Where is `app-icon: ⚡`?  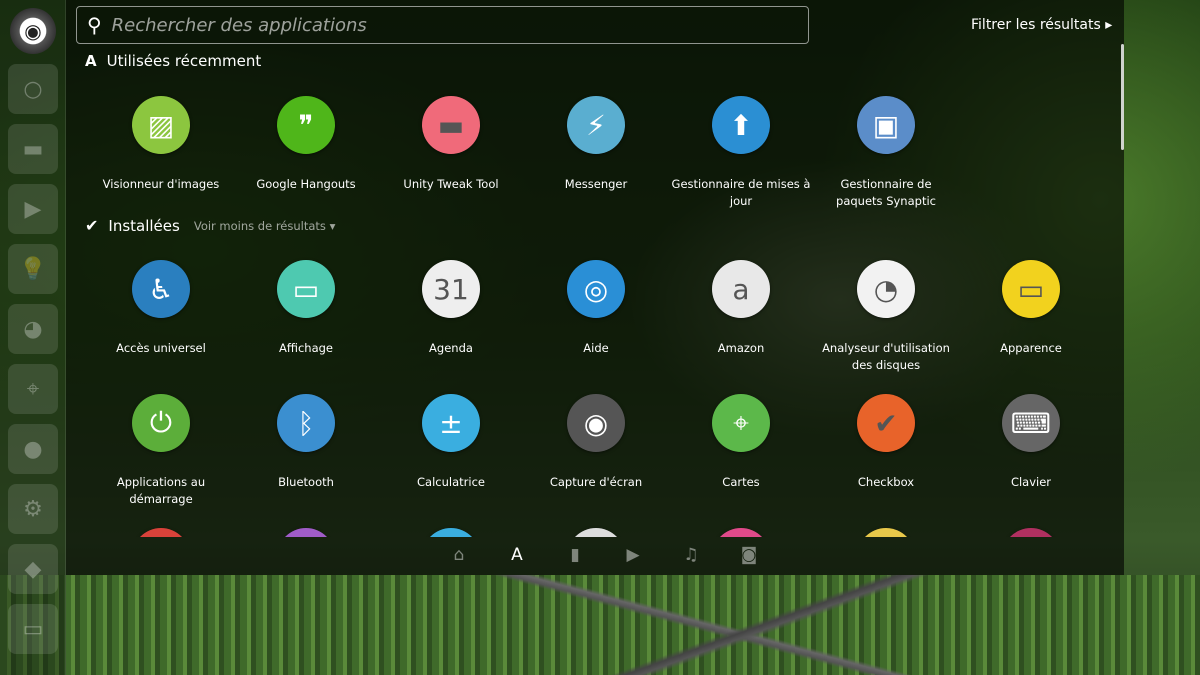
app-icon: ⚡ is located at coordinates (596, 125).